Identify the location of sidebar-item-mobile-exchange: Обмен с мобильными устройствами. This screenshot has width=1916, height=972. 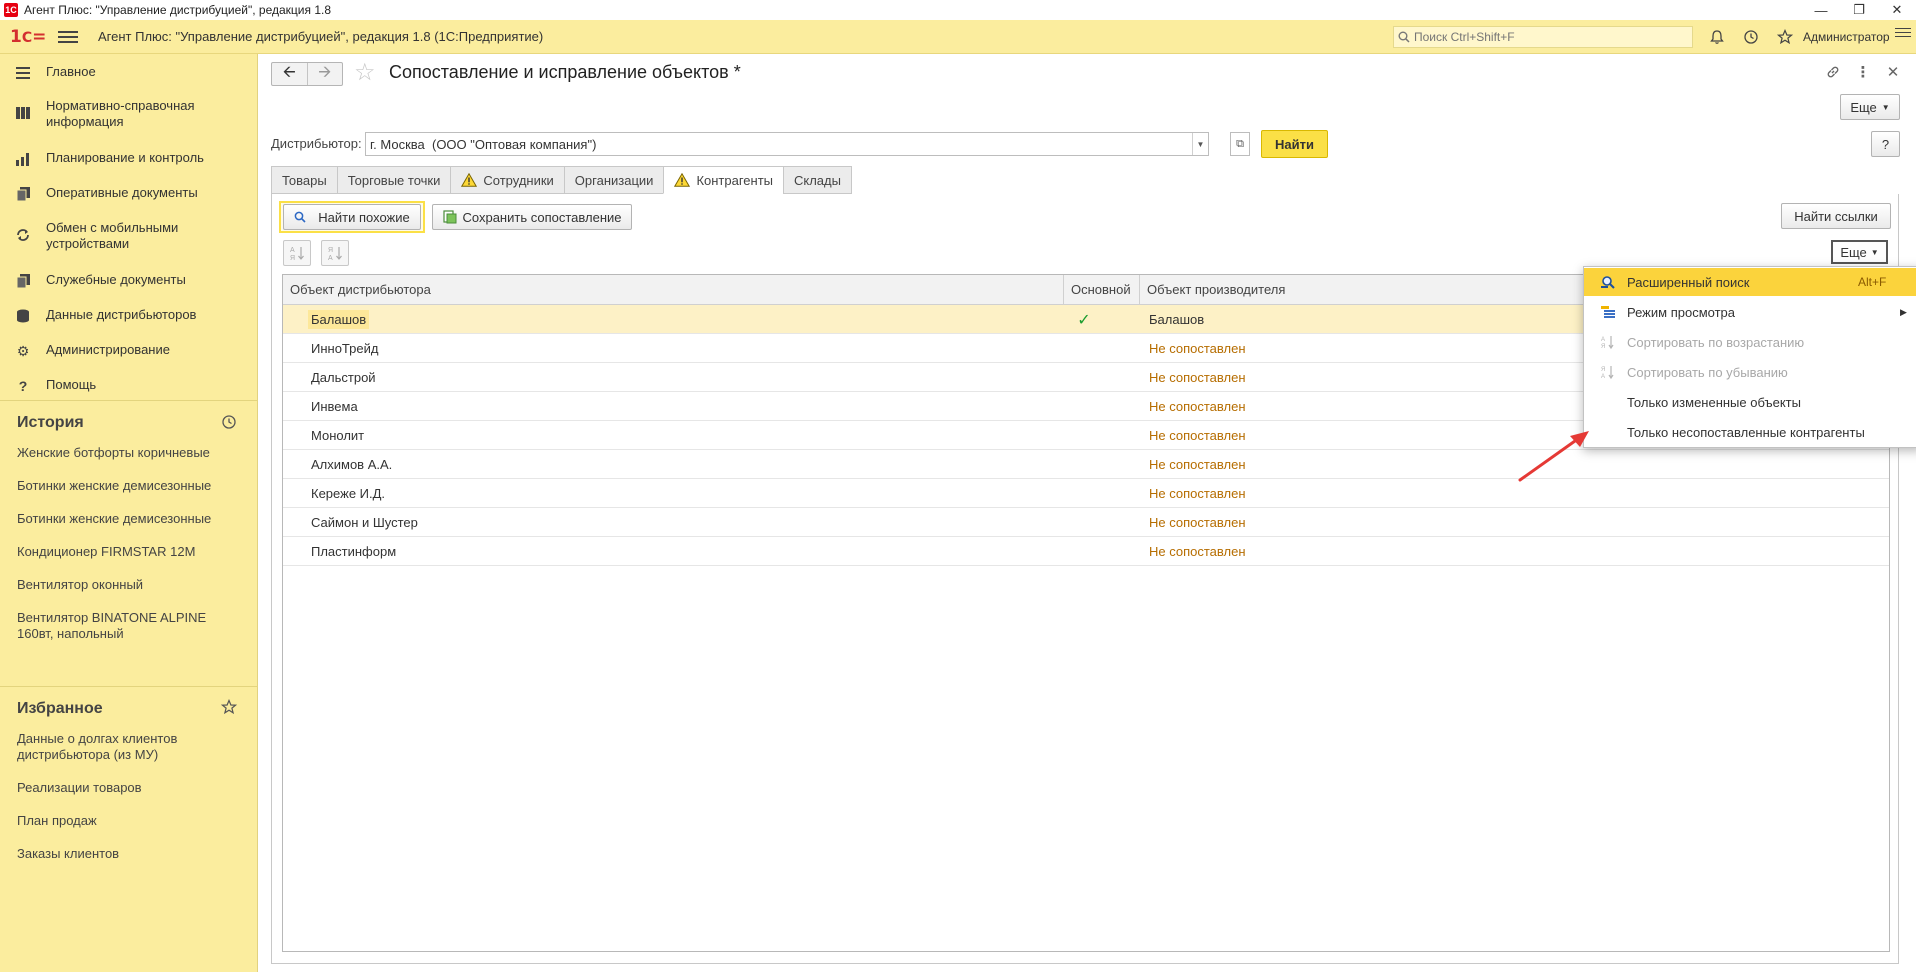
(129, 236).